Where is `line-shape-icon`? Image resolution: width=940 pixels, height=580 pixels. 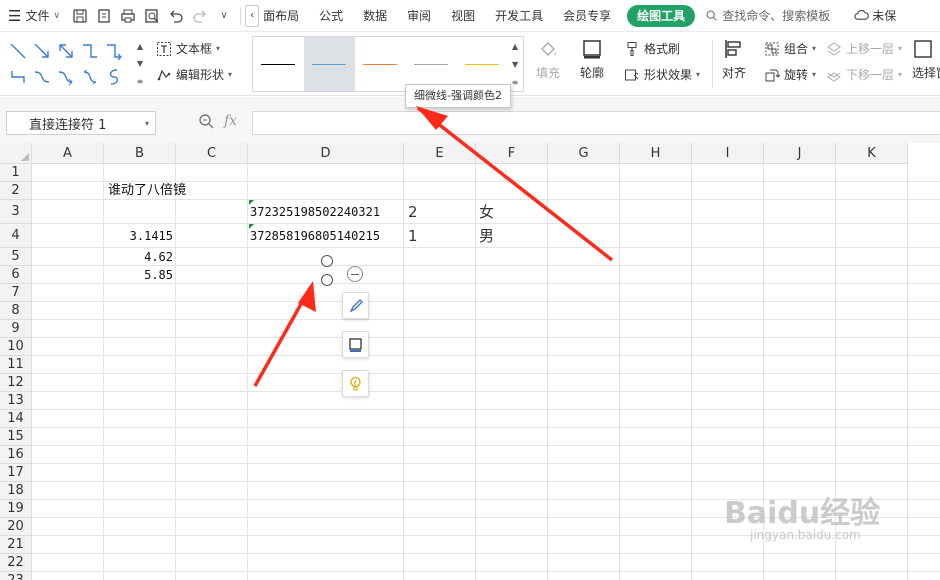 line-shape-icon is located at coordinates (18, 51).